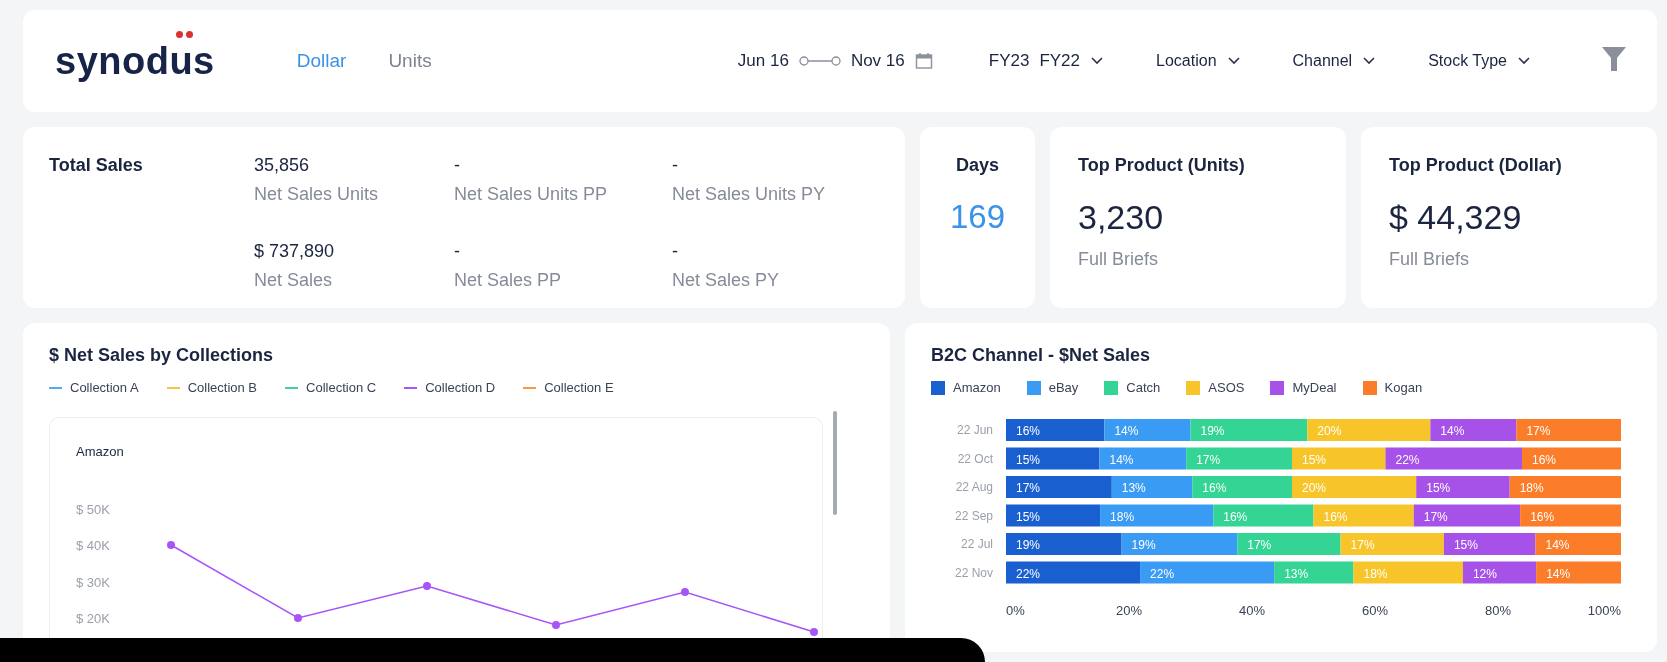  I want to click on legend-label: ASOS, so click(1226, 387).